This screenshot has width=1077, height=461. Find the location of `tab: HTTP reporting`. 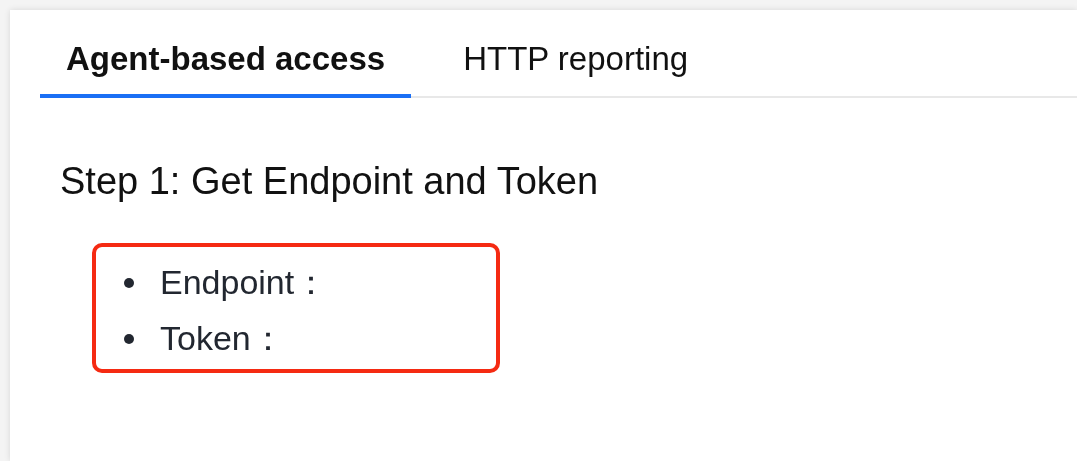

tab: HTTP reporting is located at coordinates (576, 69).